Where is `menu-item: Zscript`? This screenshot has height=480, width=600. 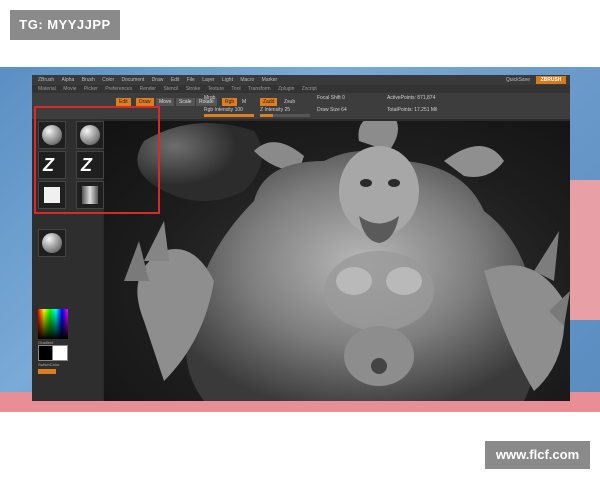 menu-item: Zscript is located at coordinates (309, 89).